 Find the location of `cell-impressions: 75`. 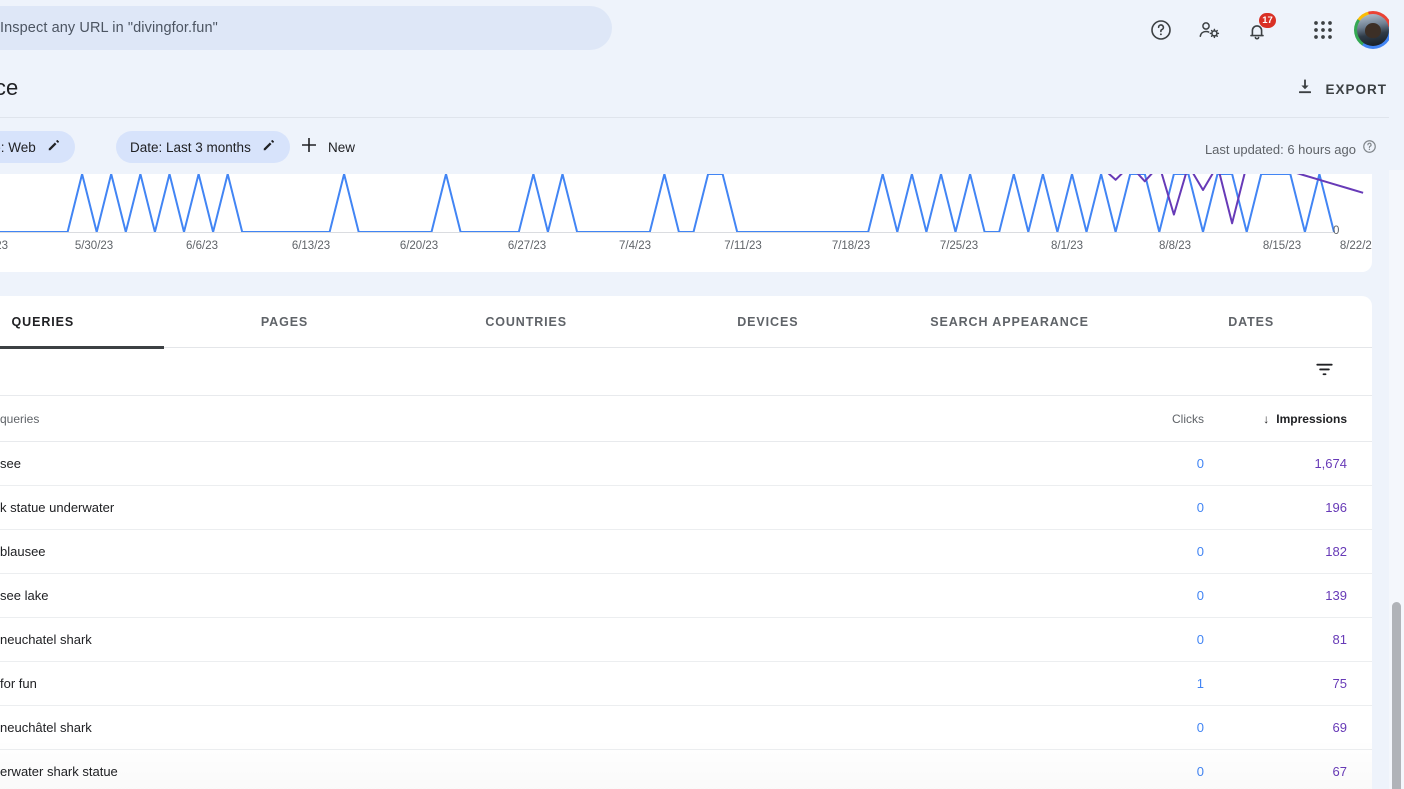

cell-impressions: 75 is located at coordinates (1339, 683).